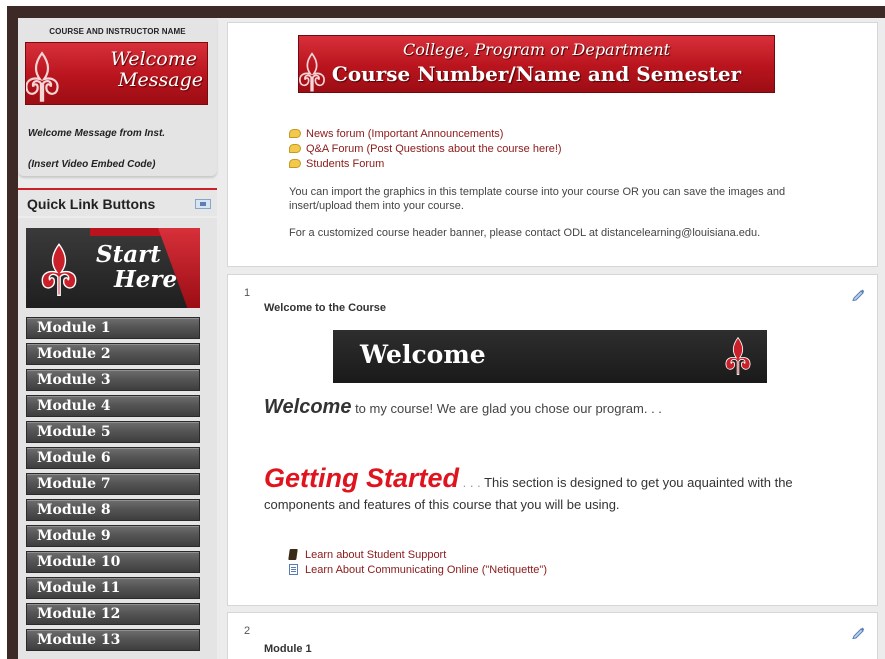 This screenshot has width=885, height=659. What do you see at coordinates (113, 458) in the screenshot?
I see `module-button: Module 6` at bounding box center [113, 458].